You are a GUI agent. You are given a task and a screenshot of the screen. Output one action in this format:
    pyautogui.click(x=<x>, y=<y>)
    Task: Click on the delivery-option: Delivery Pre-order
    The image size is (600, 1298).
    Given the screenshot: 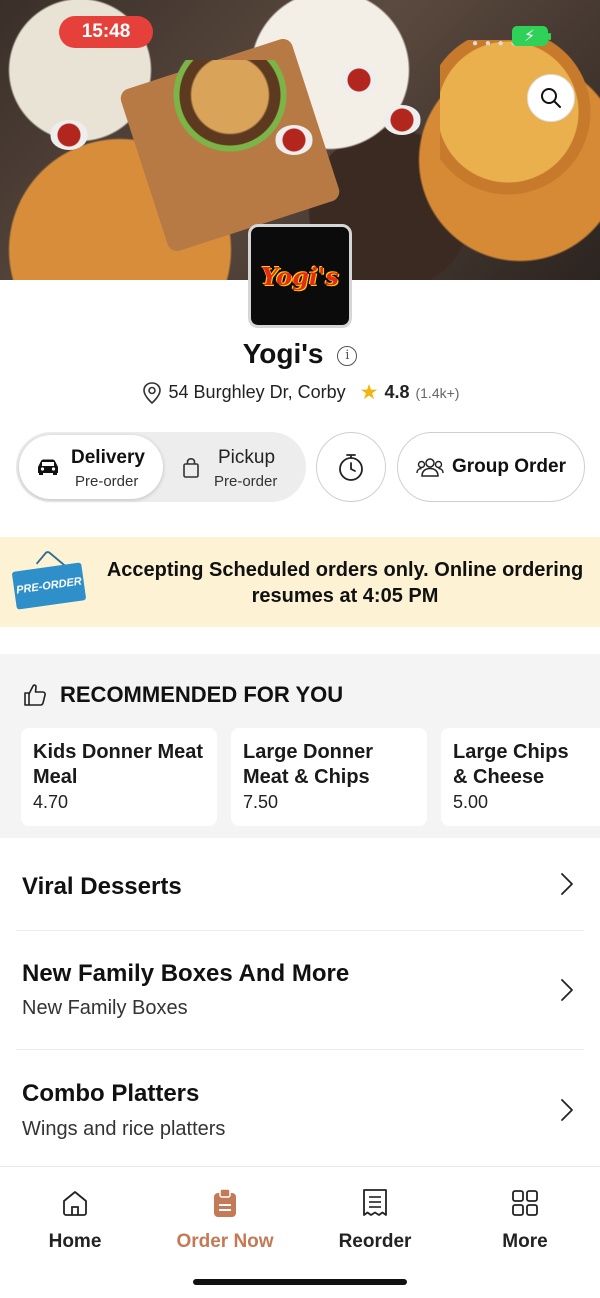 What is the action you would take?
    pyautogui.click(x=91, y=467)
    